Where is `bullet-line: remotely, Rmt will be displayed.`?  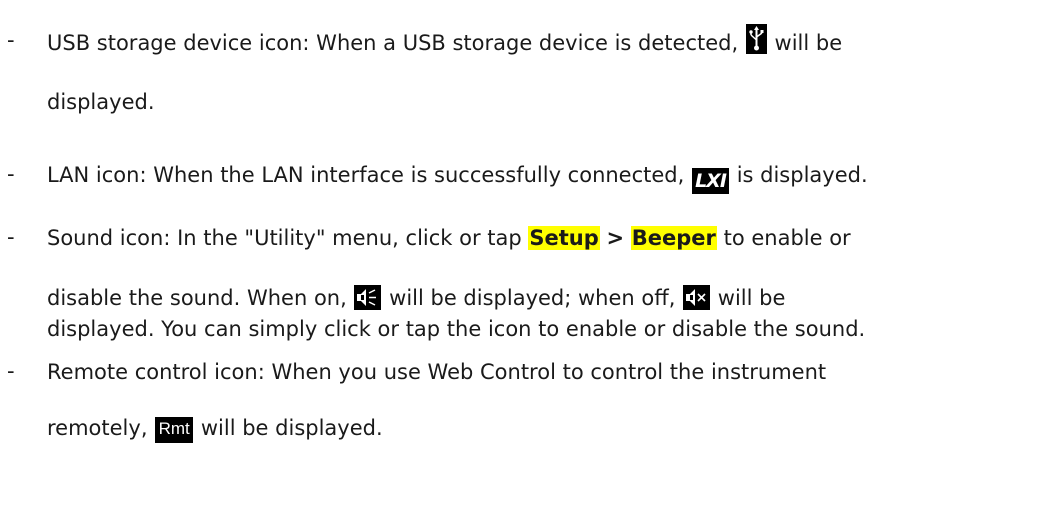
bullet-line: remotely, Rmt will be displayed. is located at coordinates (215, 432).